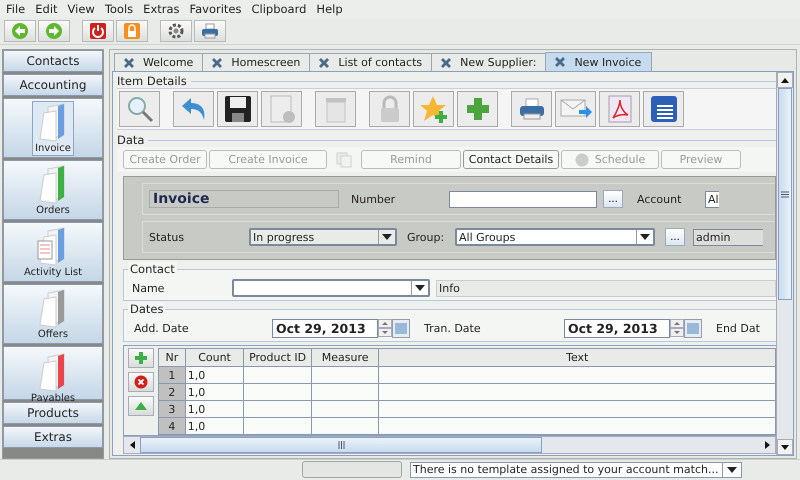 Image resolution: width=800 pixels, height=480 pixels. I want to click on copy-icon, so click(344, 160).